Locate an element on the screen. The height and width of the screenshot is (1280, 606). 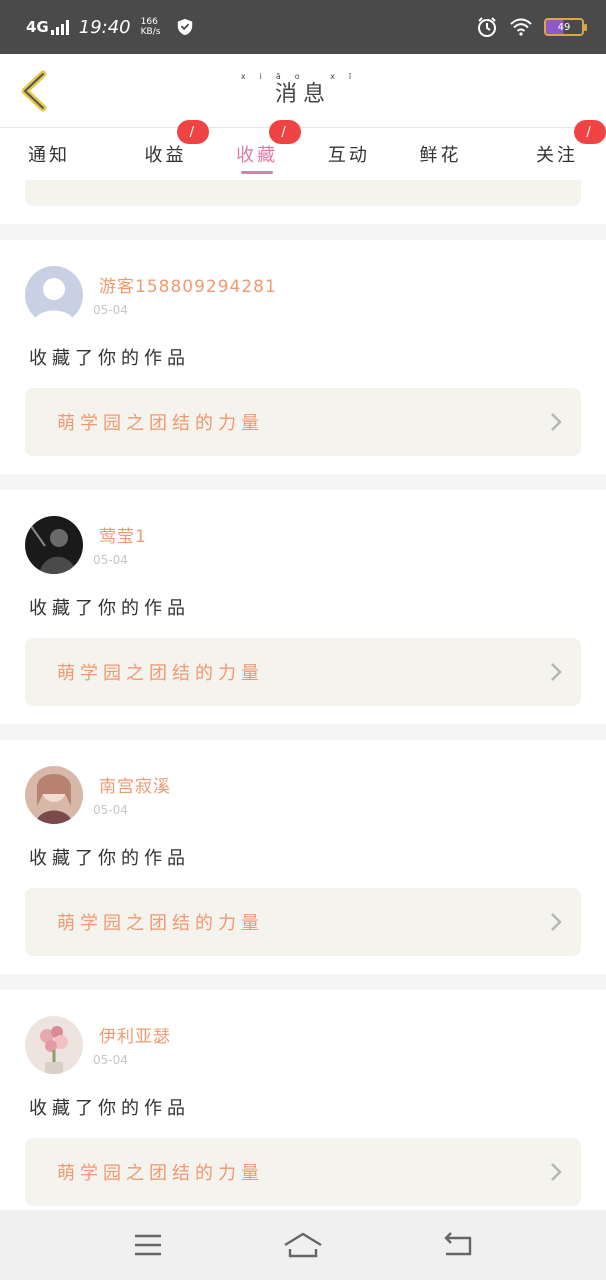
vpn-shield-icon is located at coordinates (185, 27).